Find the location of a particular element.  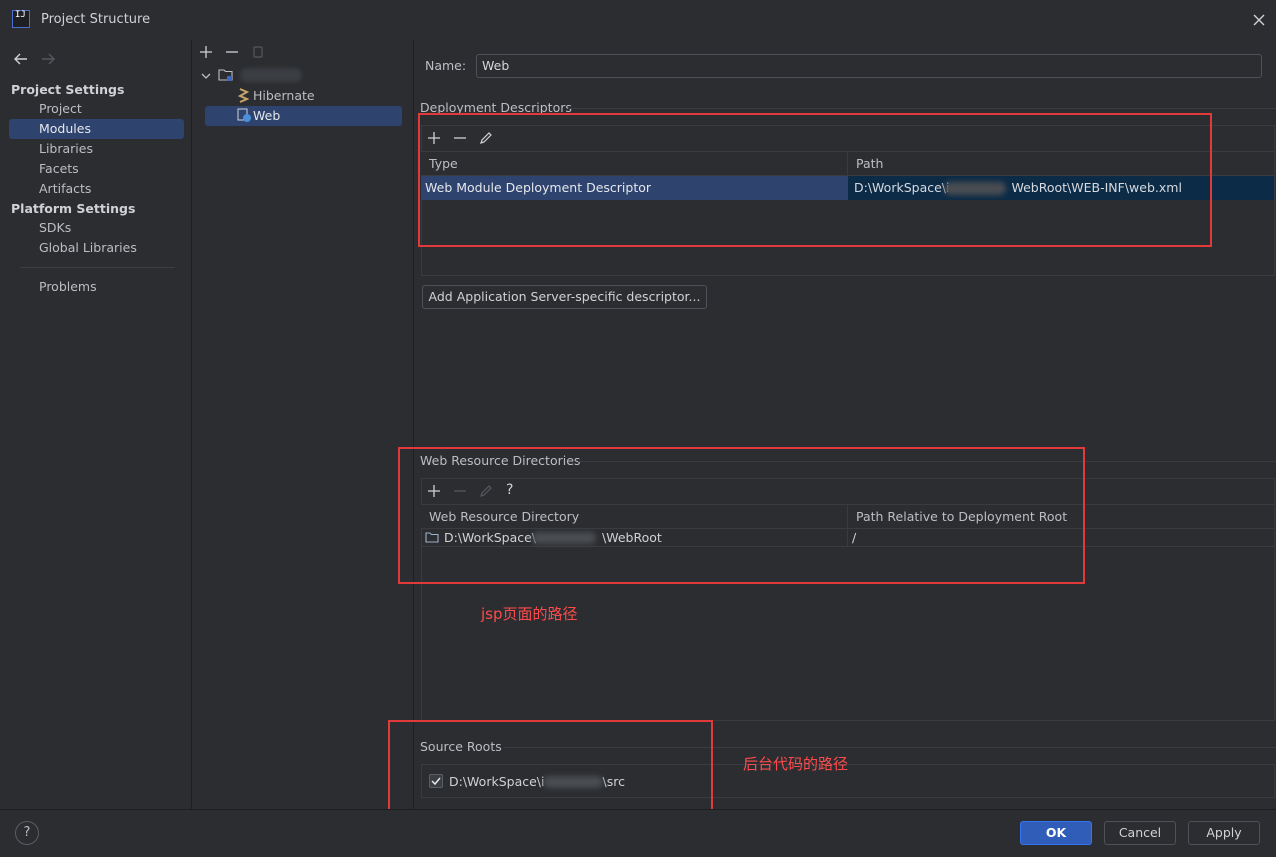

forward-arrow-icon is located at coordinates (48, 59).